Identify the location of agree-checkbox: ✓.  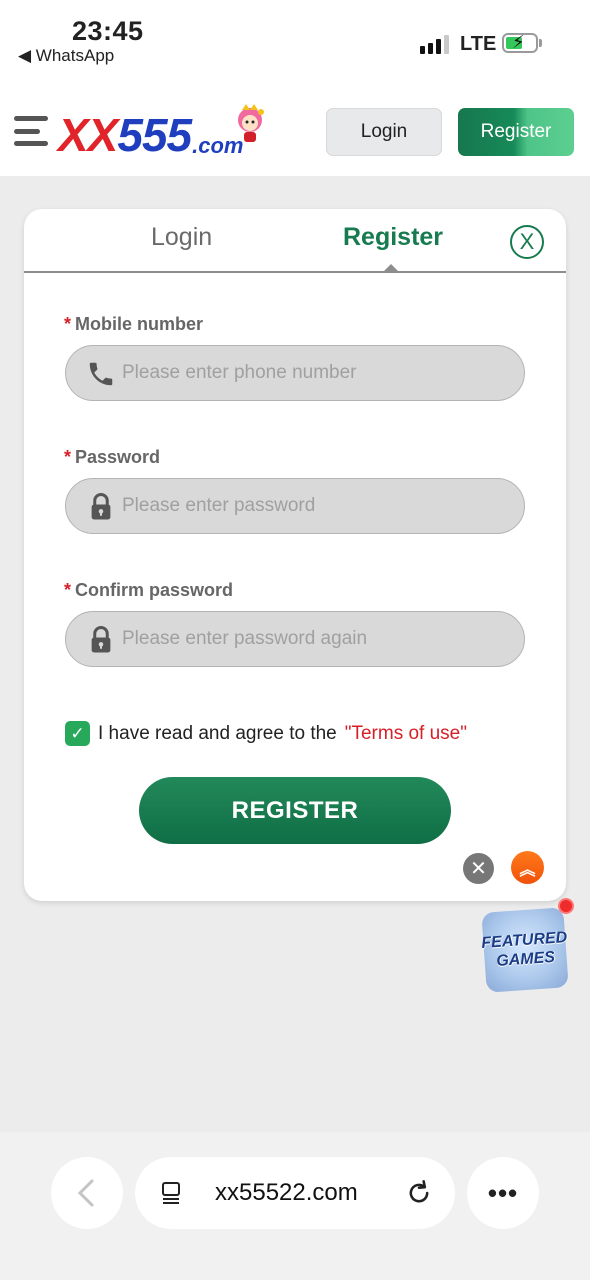
(77, 733).